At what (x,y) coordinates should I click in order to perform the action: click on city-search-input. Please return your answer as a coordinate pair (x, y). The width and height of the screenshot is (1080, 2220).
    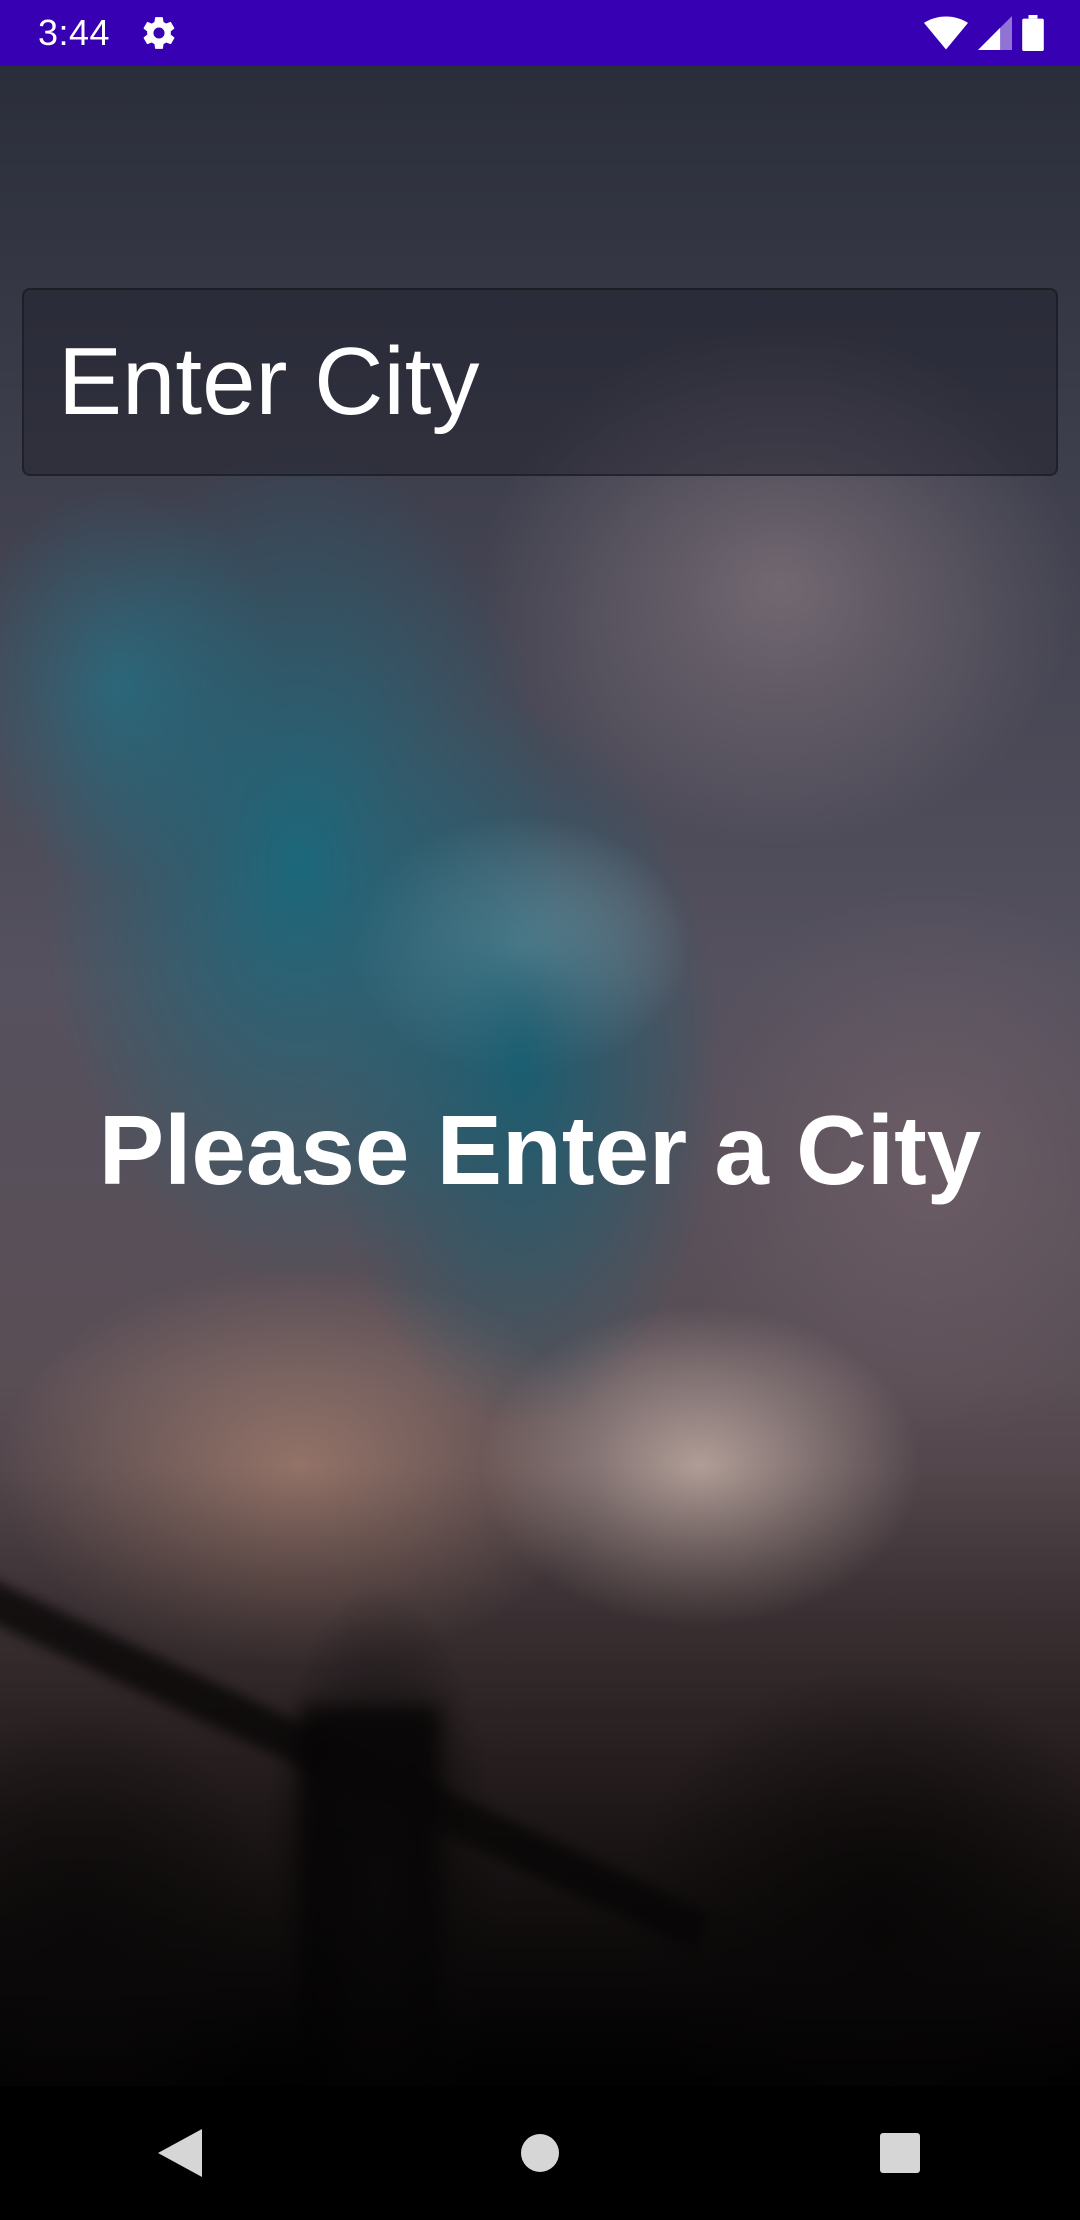
    Looking at the image, I should click on (540, 382).